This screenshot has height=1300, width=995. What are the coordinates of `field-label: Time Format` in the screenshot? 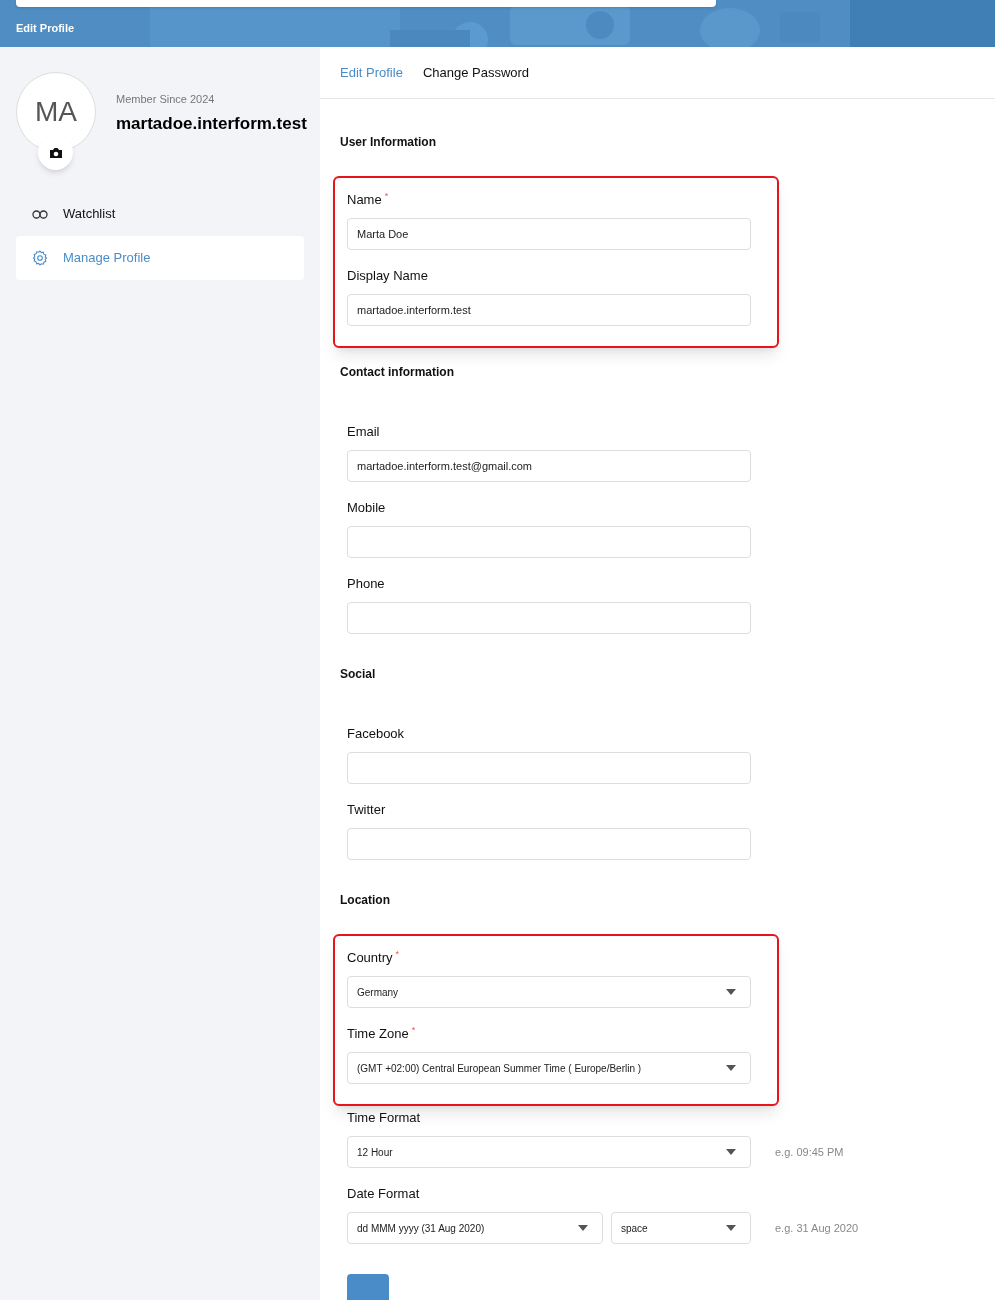 It's located at (384, 1118).